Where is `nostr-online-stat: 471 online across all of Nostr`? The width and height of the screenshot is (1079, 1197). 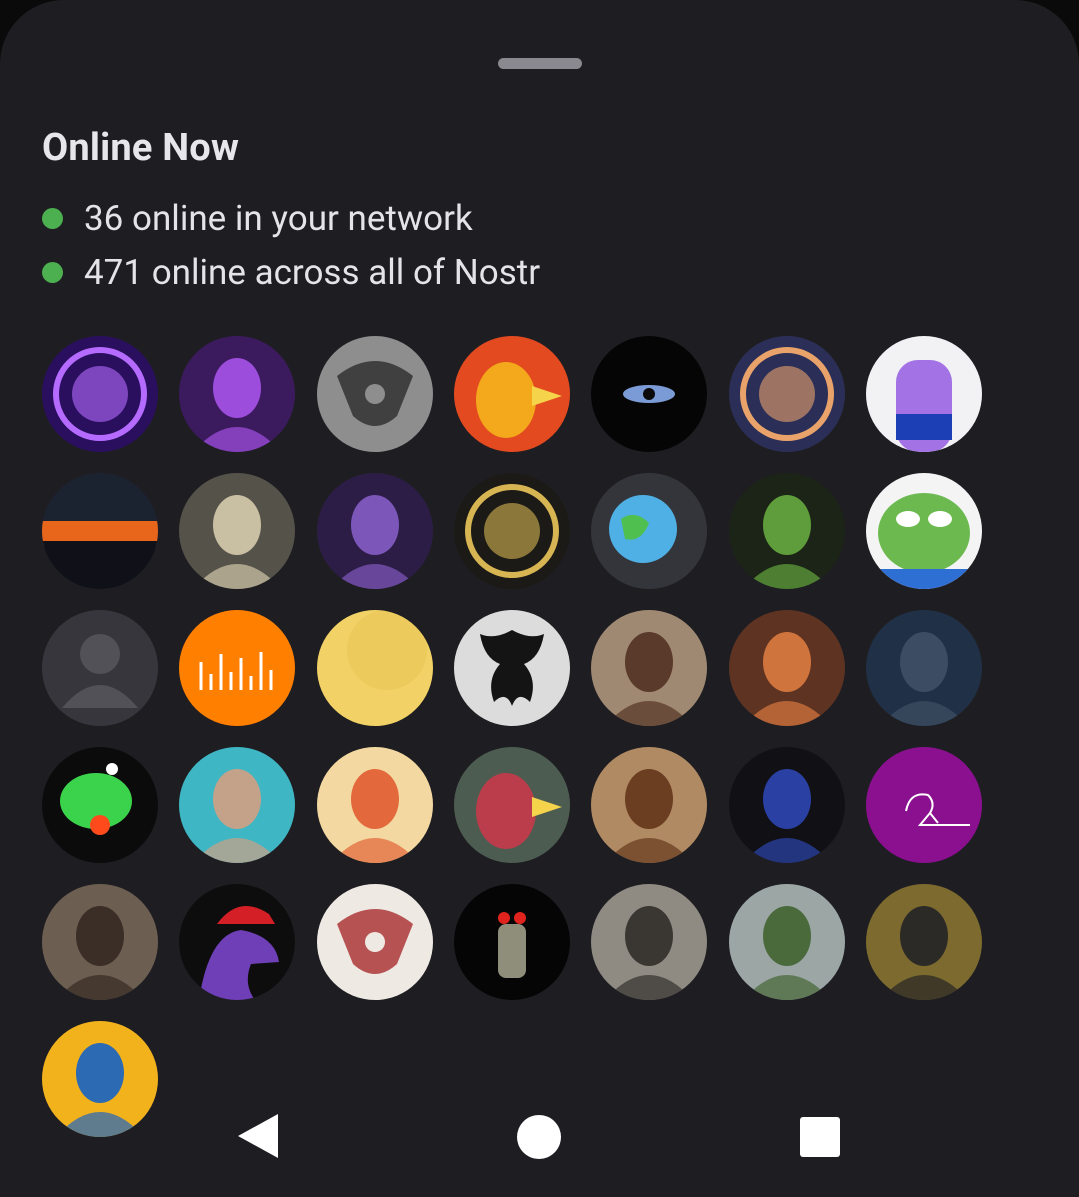
nostr-online-stat: 471 online across all of Nostr is located at coordinates (291, 272).